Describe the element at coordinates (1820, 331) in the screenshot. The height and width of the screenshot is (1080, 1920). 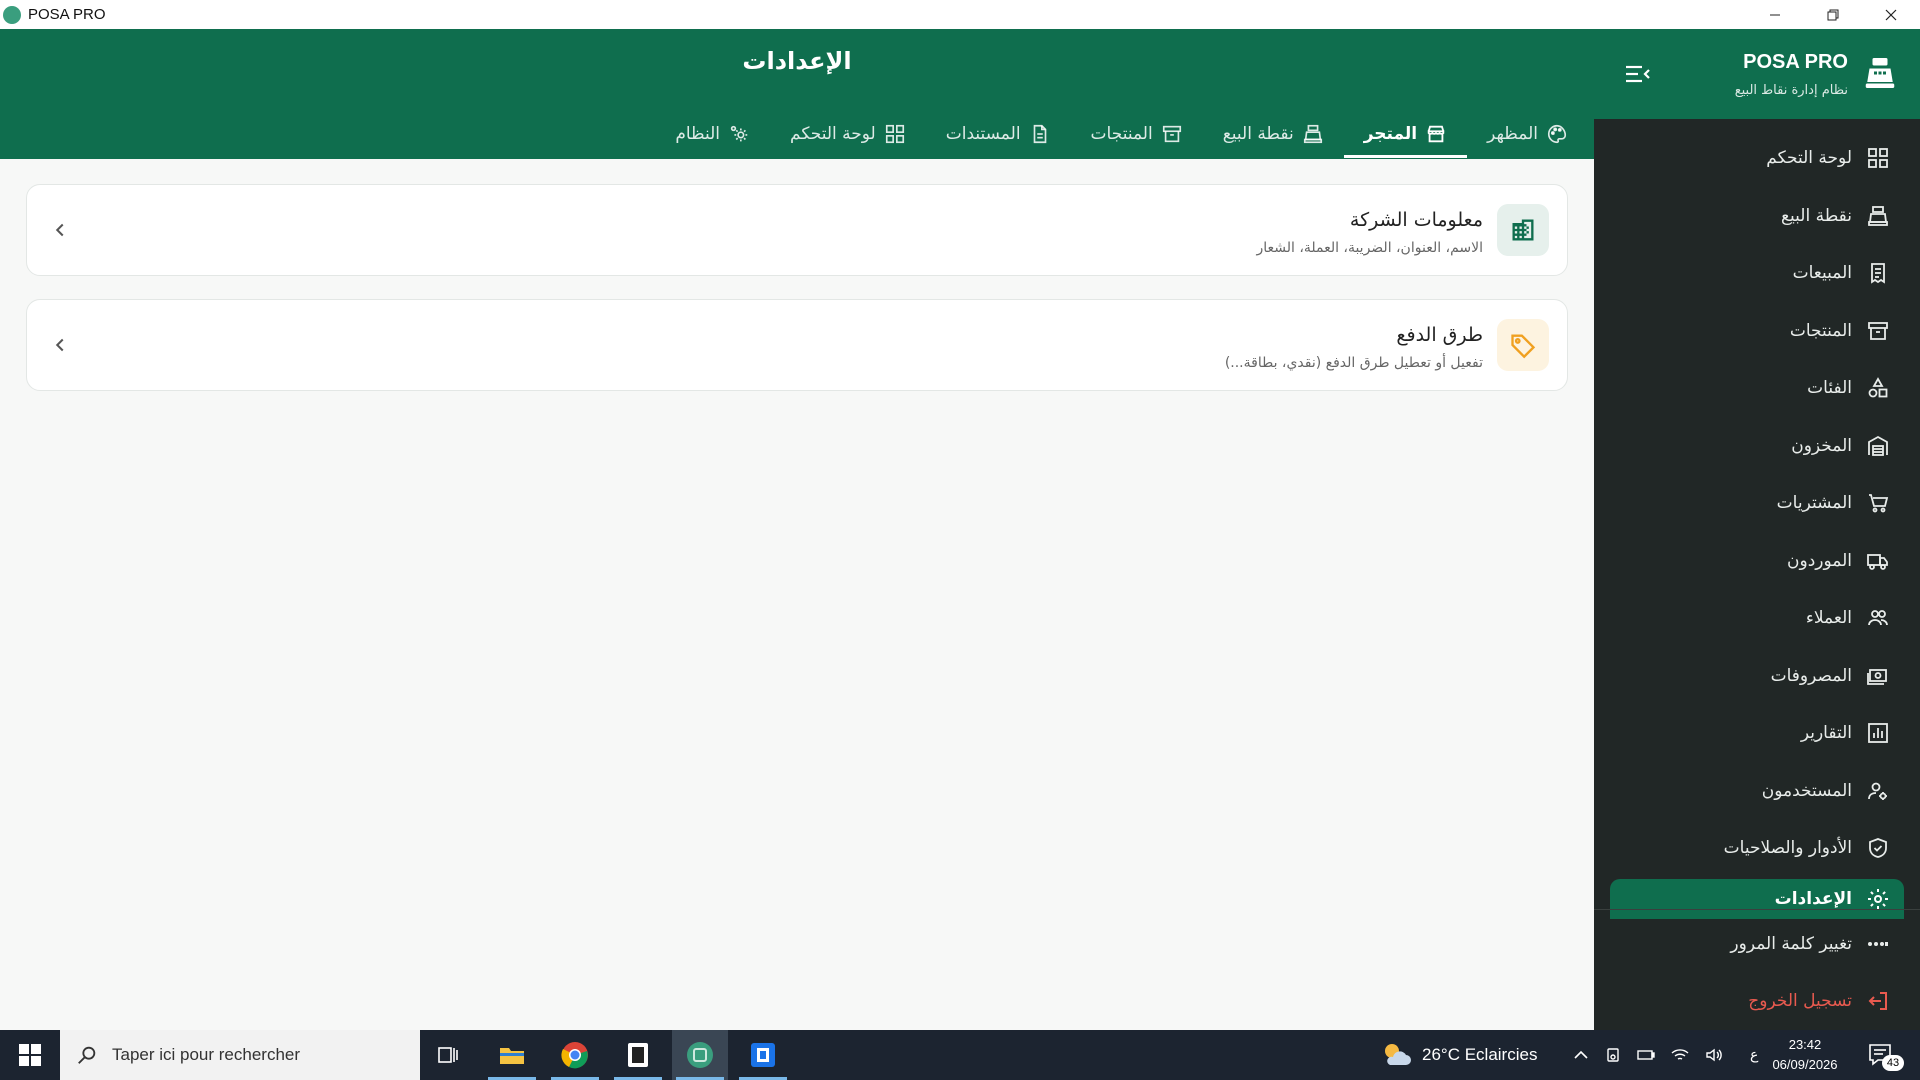
I see `sidebar-item-label: المنتجات` at that location.